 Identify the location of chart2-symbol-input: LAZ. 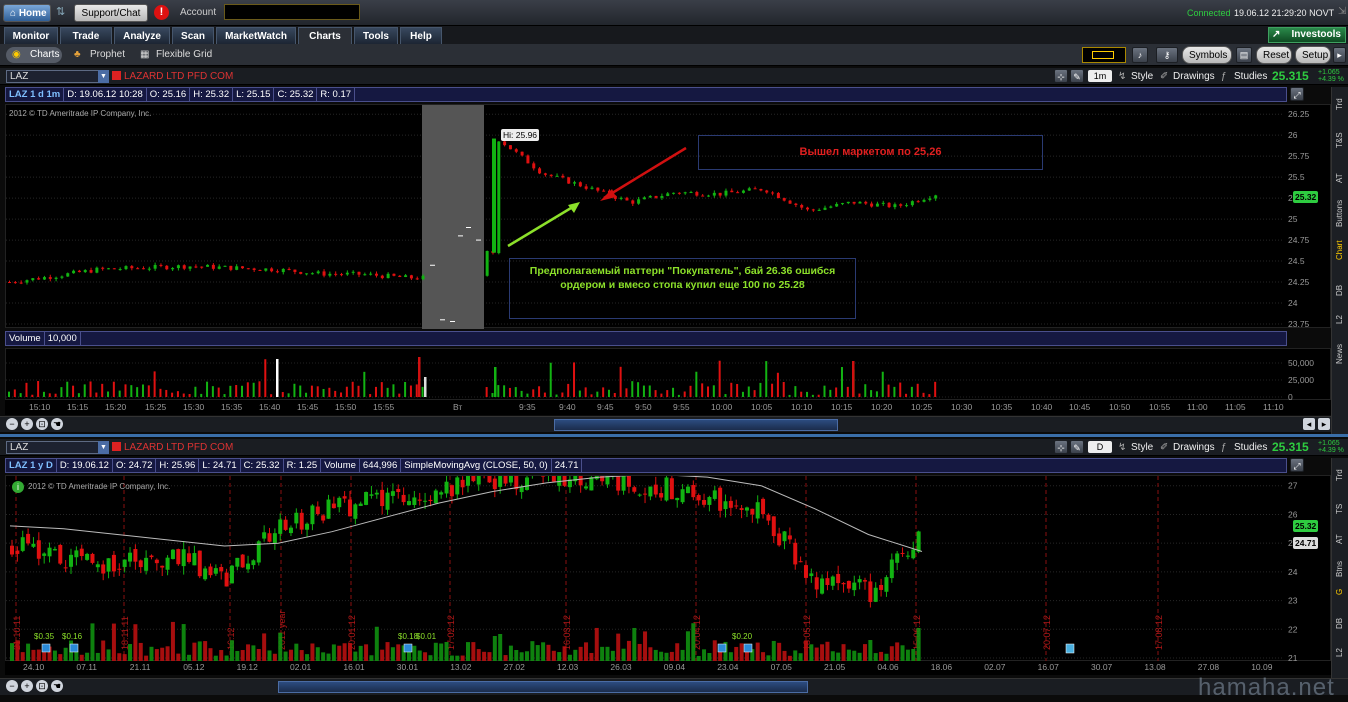
(56, 447).